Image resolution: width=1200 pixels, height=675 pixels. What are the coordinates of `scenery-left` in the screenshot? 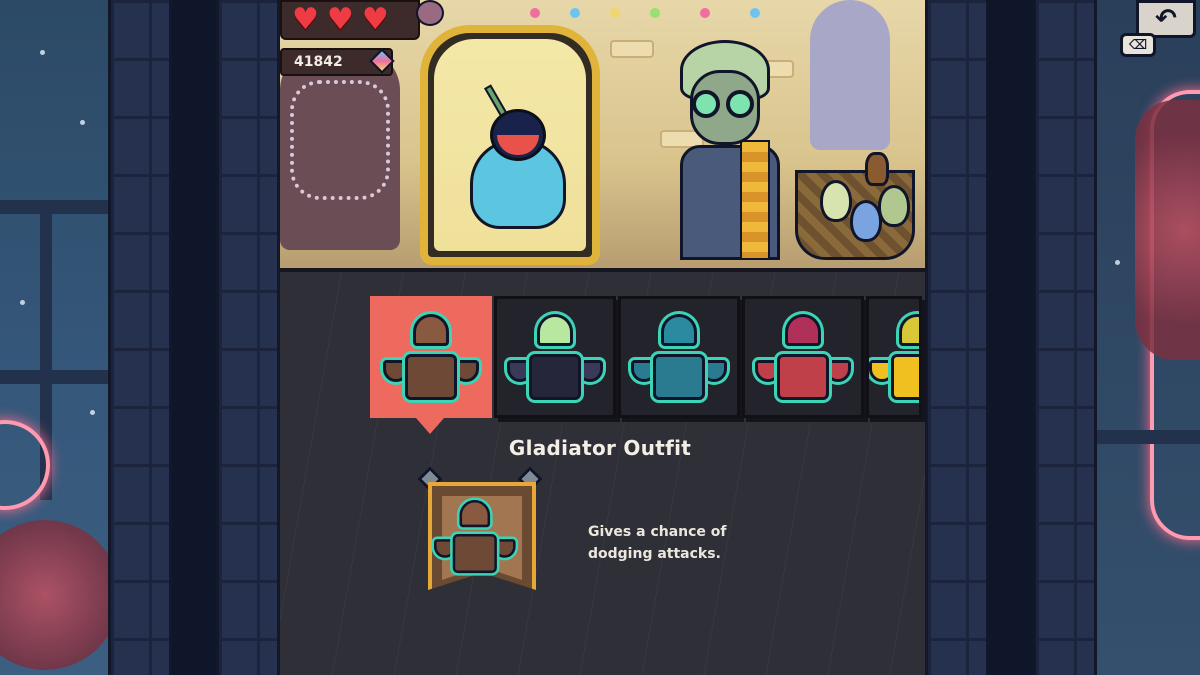 It's located at (55, 337).